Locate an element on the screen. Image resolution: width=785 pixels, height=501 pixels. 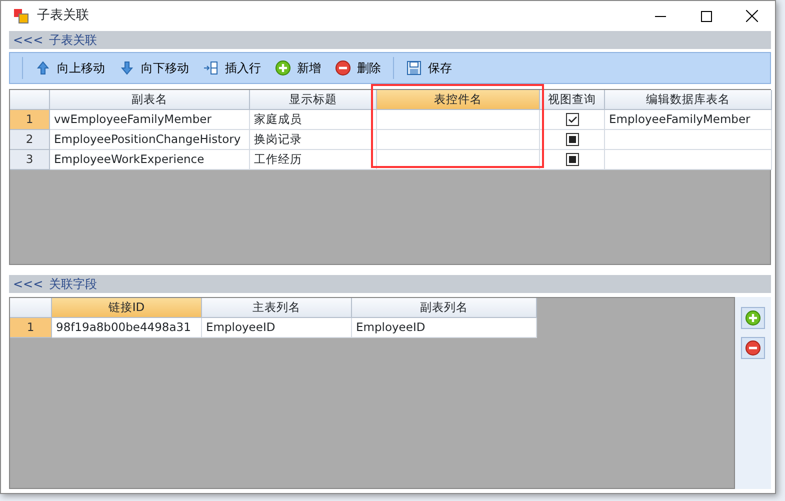
add-button is located at coordinates (753, 318).